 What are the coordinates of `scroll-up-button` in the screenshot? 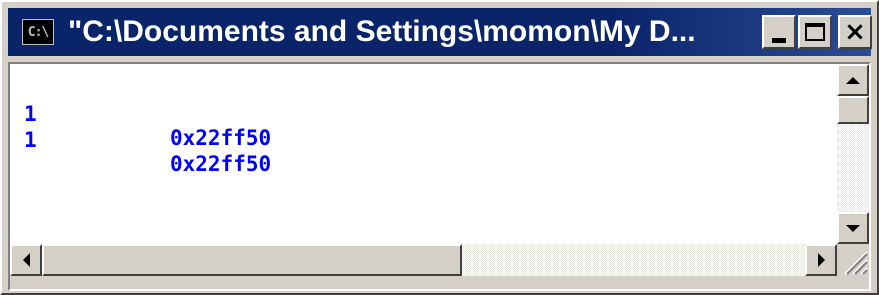 It's located at (853, 80).